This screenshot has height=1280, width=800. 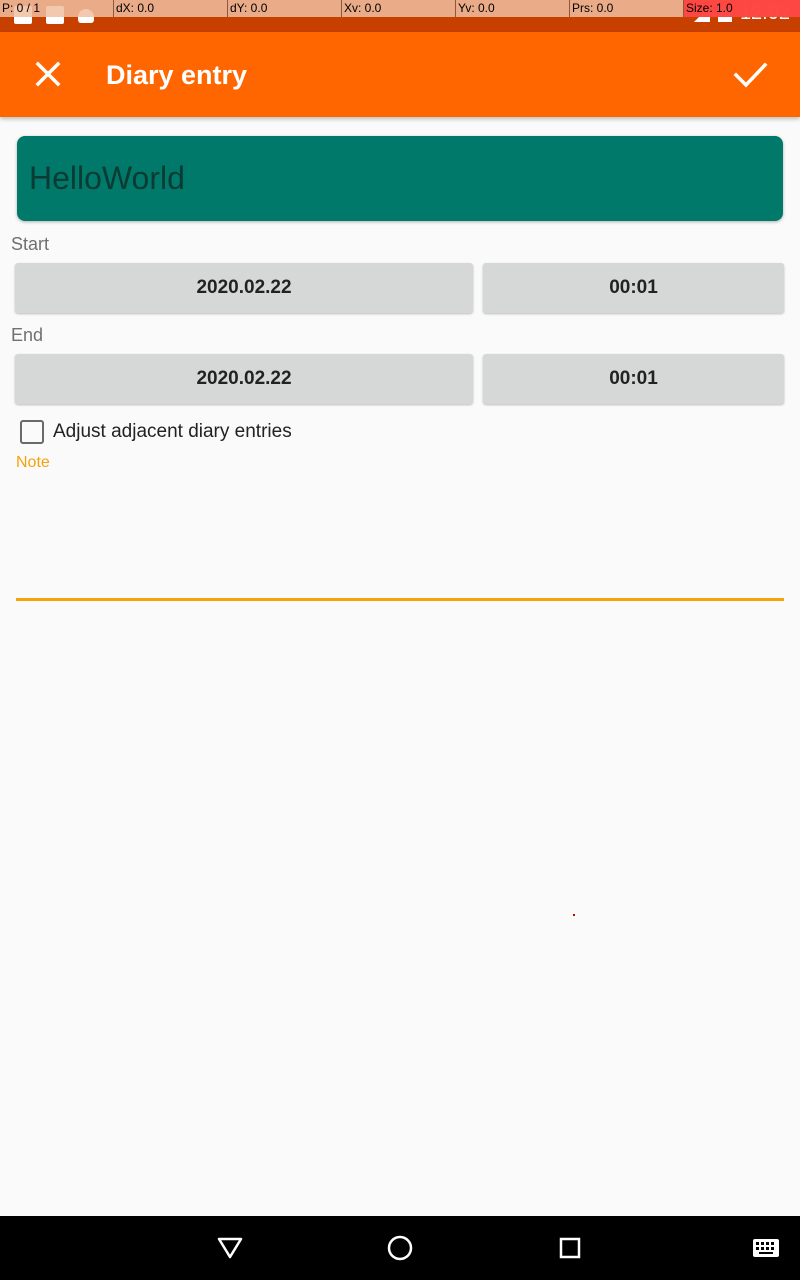 I want to click on activity-selector: HelloWorld, so click(x=400, y=178).